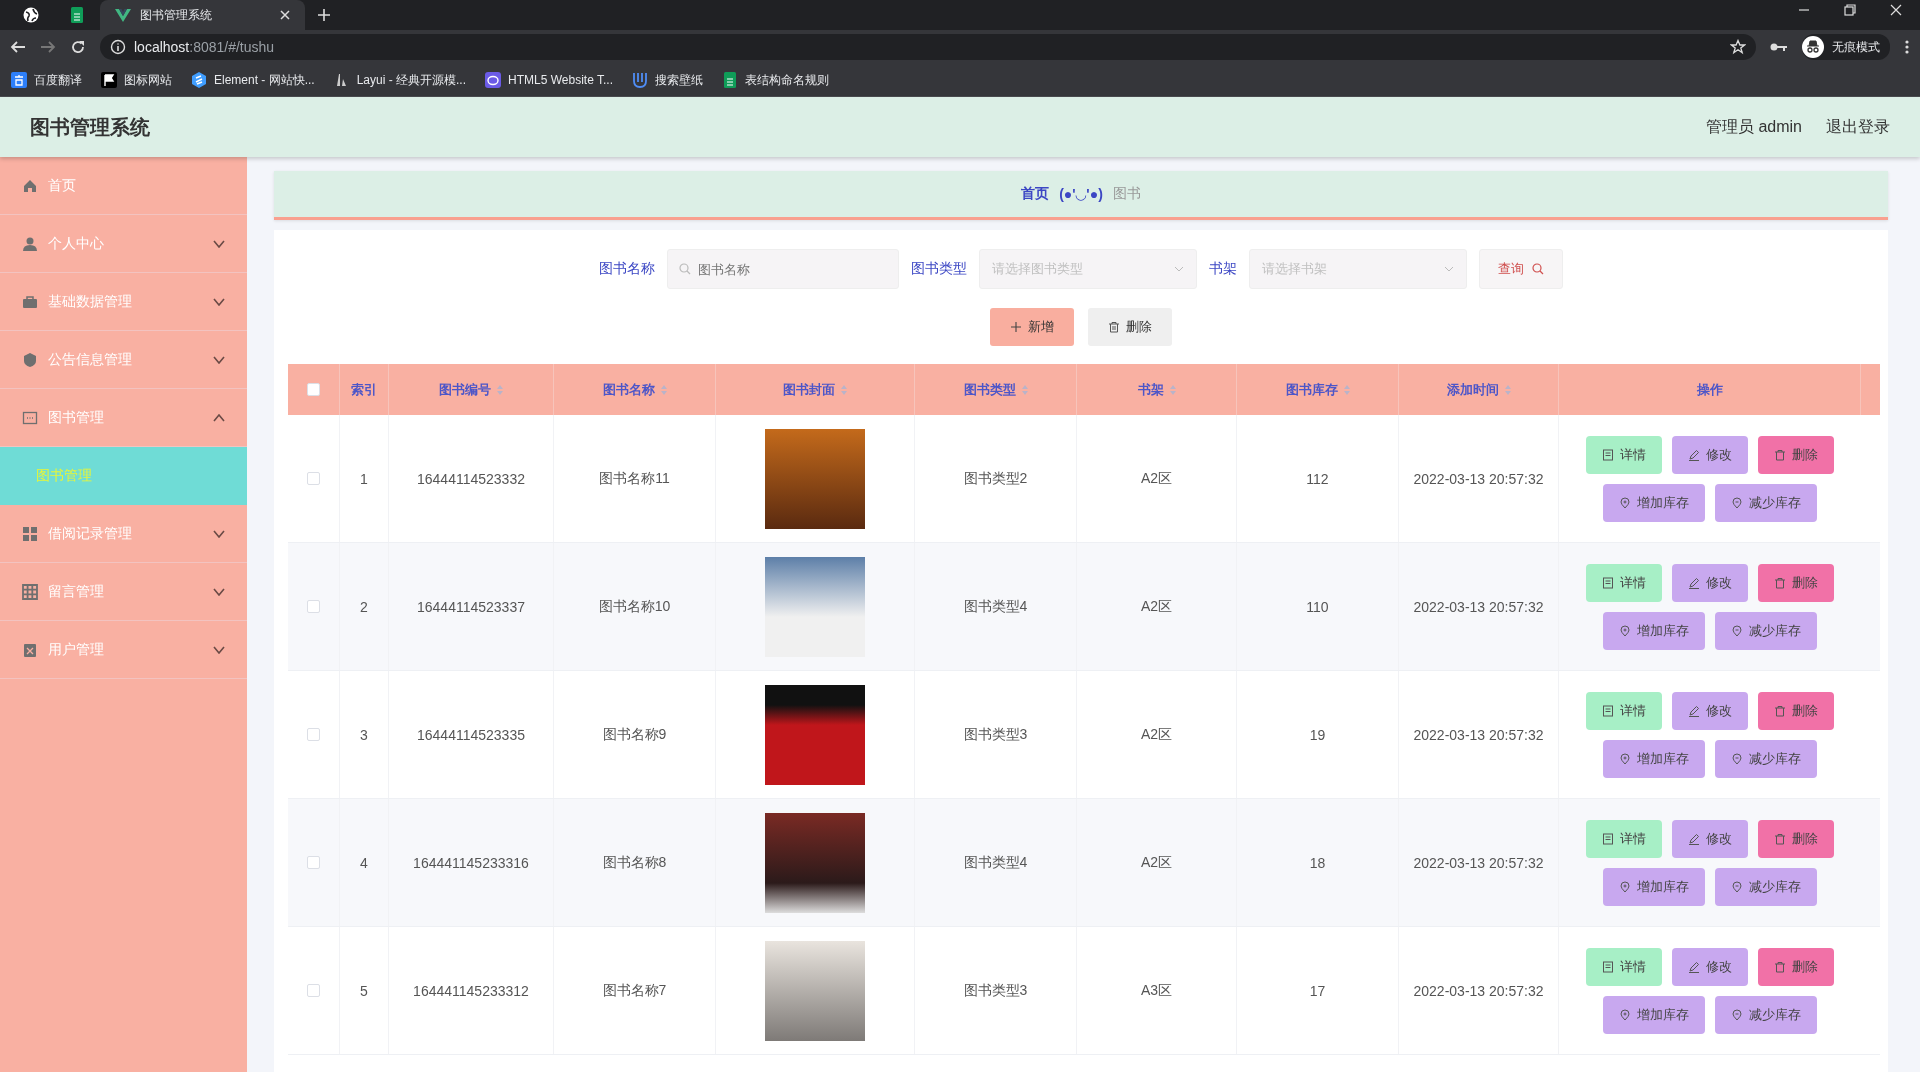 The width and height of the screenshot is (1920, 1072). Describe the element at coordinates (1317, 606) in the screenshot. I see `table-cell: 110` at that location.